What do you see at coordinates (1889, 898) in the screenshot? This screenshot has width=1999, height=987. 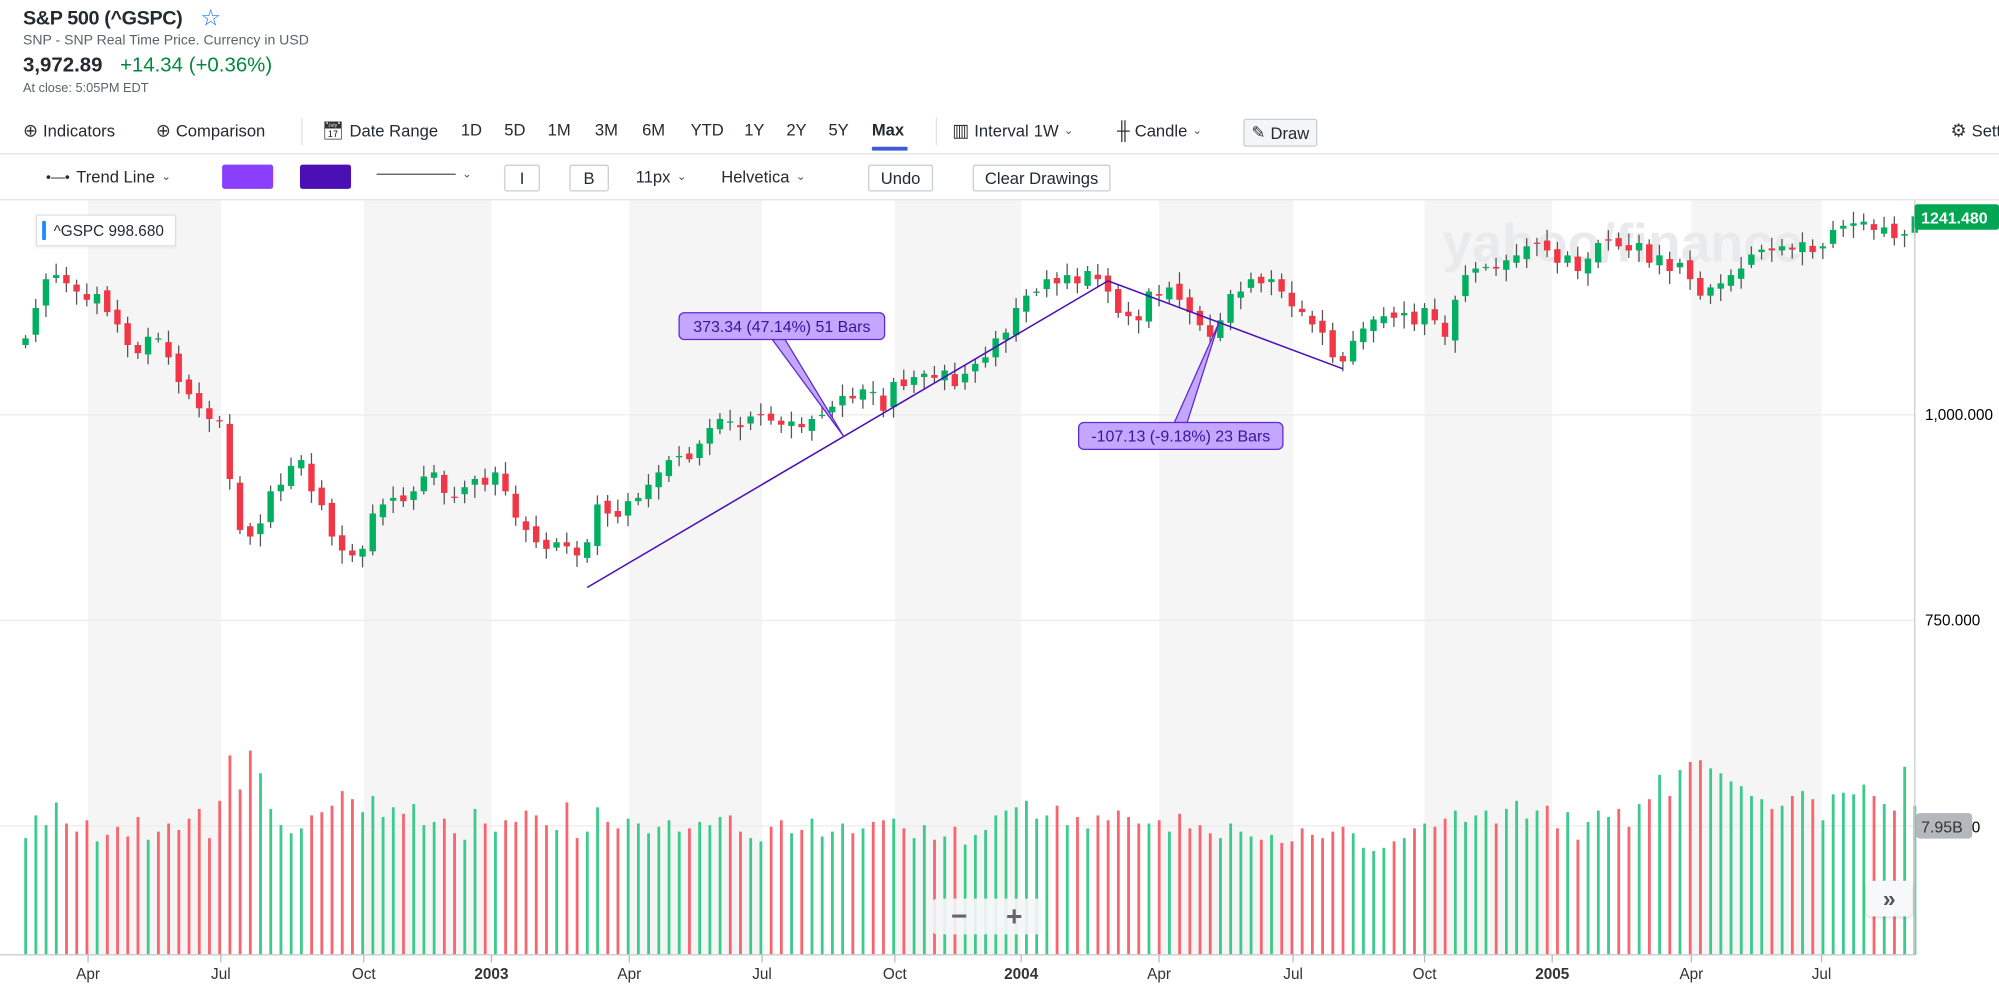 I see `scroll-to-latest-button: »` at bounding box center [1889, 898].